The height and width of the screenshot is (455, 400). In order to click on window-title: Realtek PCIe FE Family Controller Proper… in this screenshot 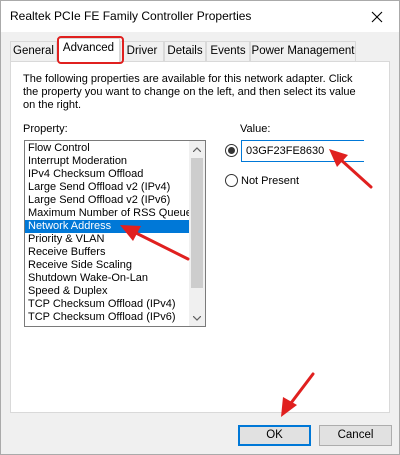, I will do `click(131, 16)`.